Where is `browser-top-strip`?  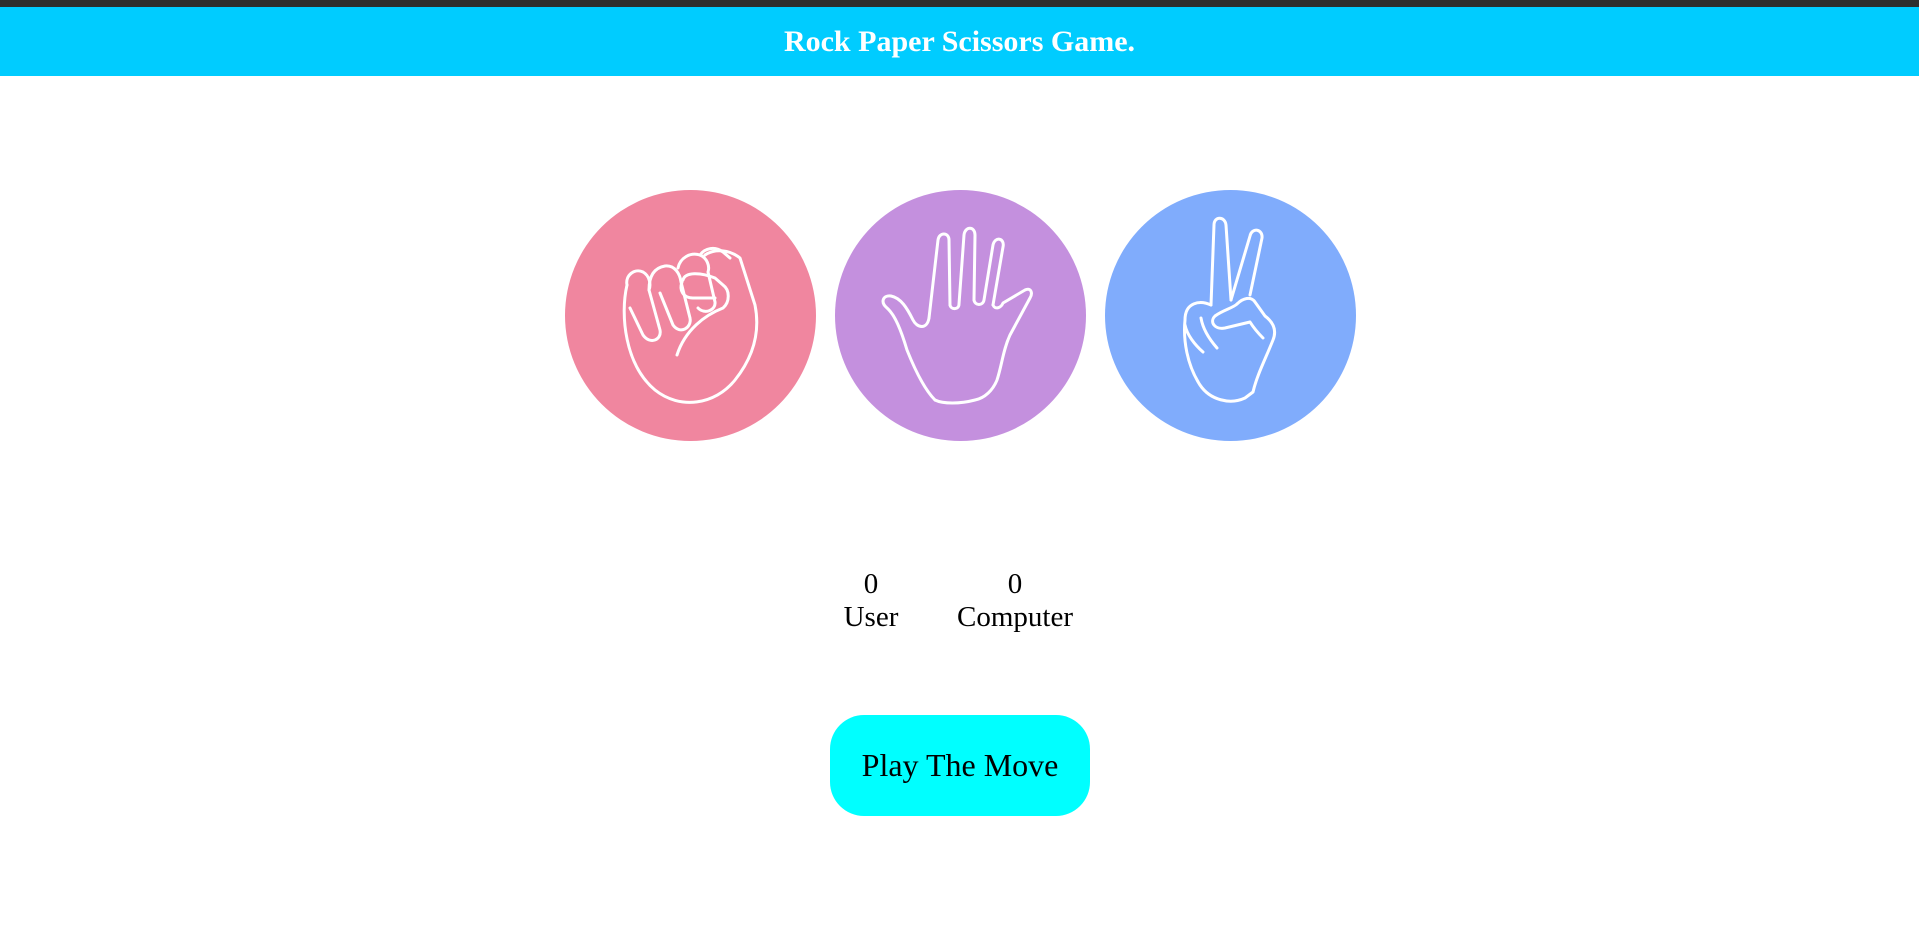
browser-top-strip is located at coordinates (959, 3).